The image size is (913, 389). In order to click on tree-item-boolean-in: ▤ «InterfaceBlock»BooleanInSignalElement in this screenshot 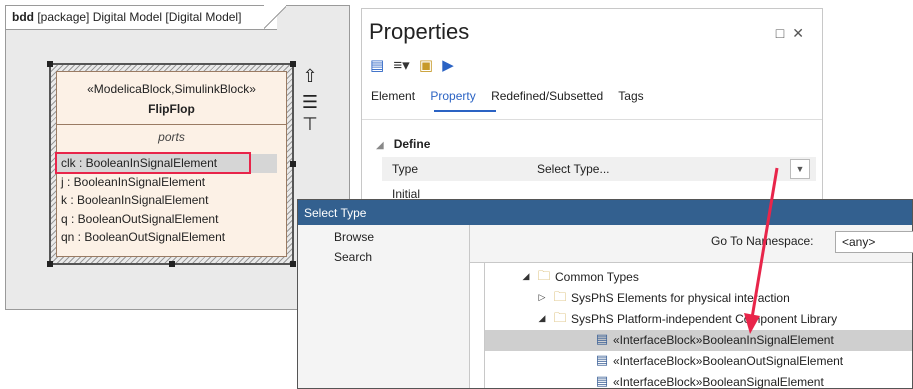, I will do `click(698, 340)`.